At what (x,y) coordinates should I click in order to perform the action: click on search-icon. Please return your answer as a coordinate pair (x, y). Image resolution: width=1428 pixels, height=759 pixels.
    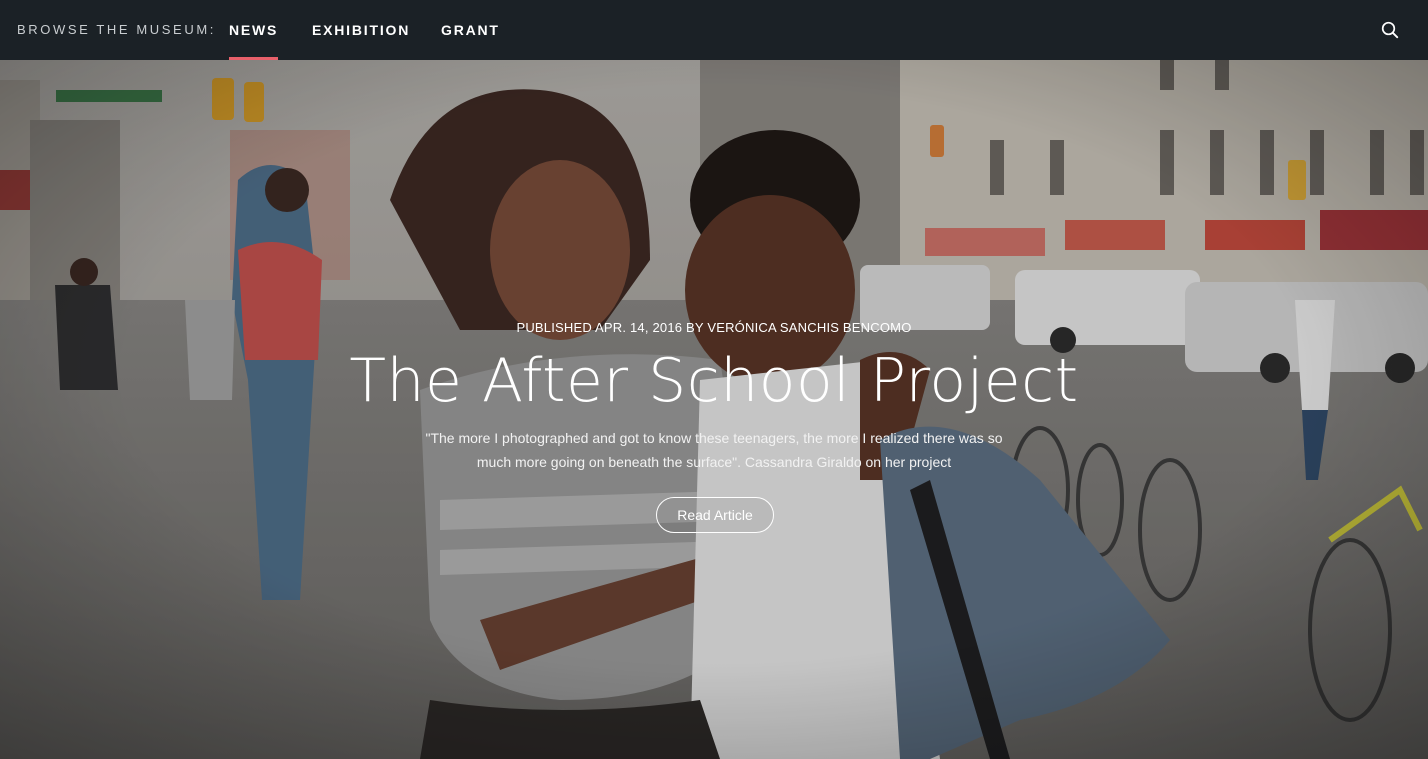
    Looking at the image, I should click on (1390, 30).